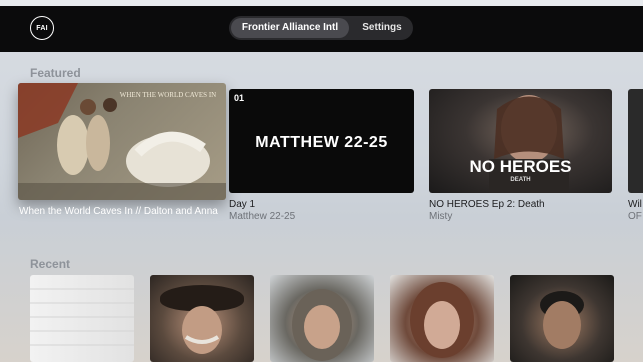  What do you see at coordinates (520, 180) in the screenshot?
I see `thumbnail-subtitle: DEATH` at bounding box center [520, 180].